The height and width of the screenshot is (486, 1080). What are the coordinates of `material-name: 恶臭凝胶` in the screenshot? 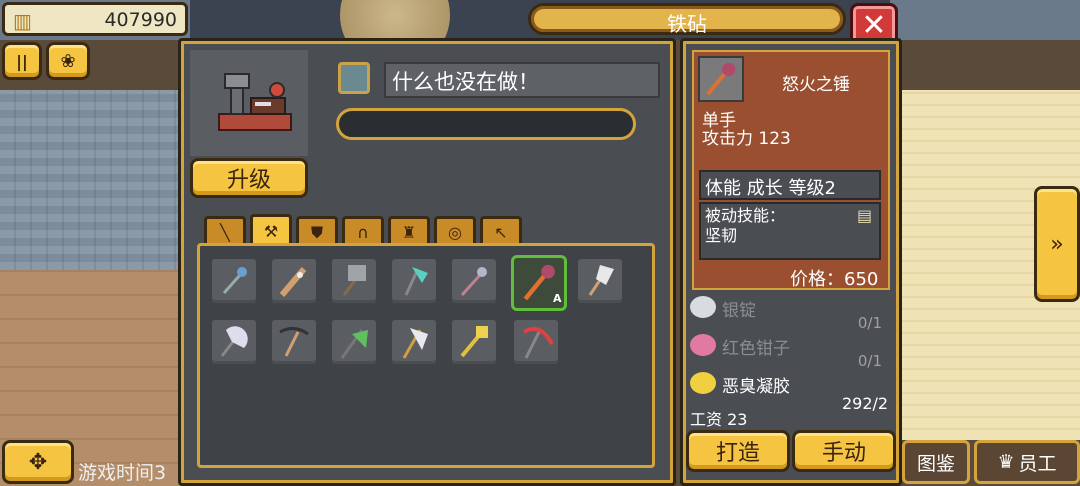 It's located at (756, 387).